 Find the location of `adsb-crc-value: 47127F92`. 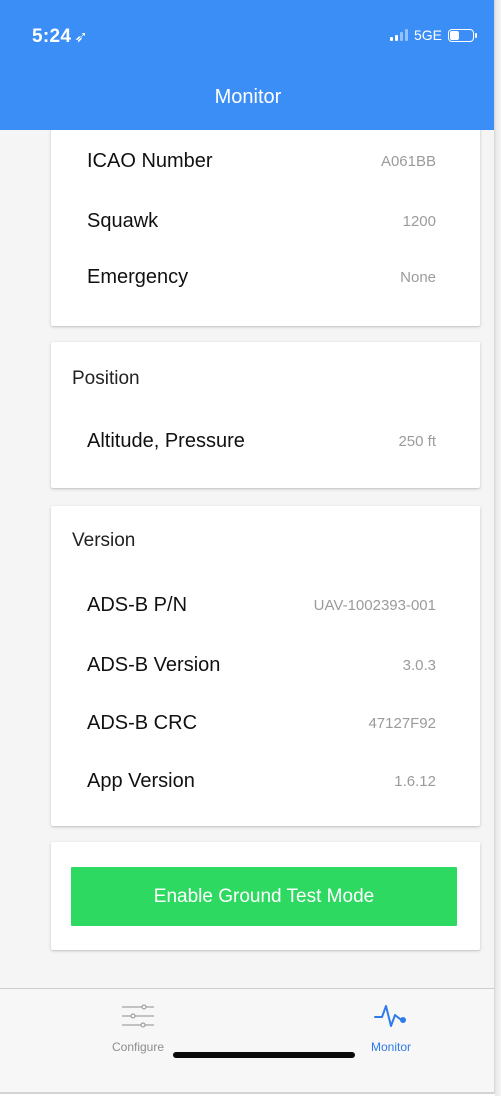

adsb-crc-value: 47127F92 is located at coordinates (402, 723).